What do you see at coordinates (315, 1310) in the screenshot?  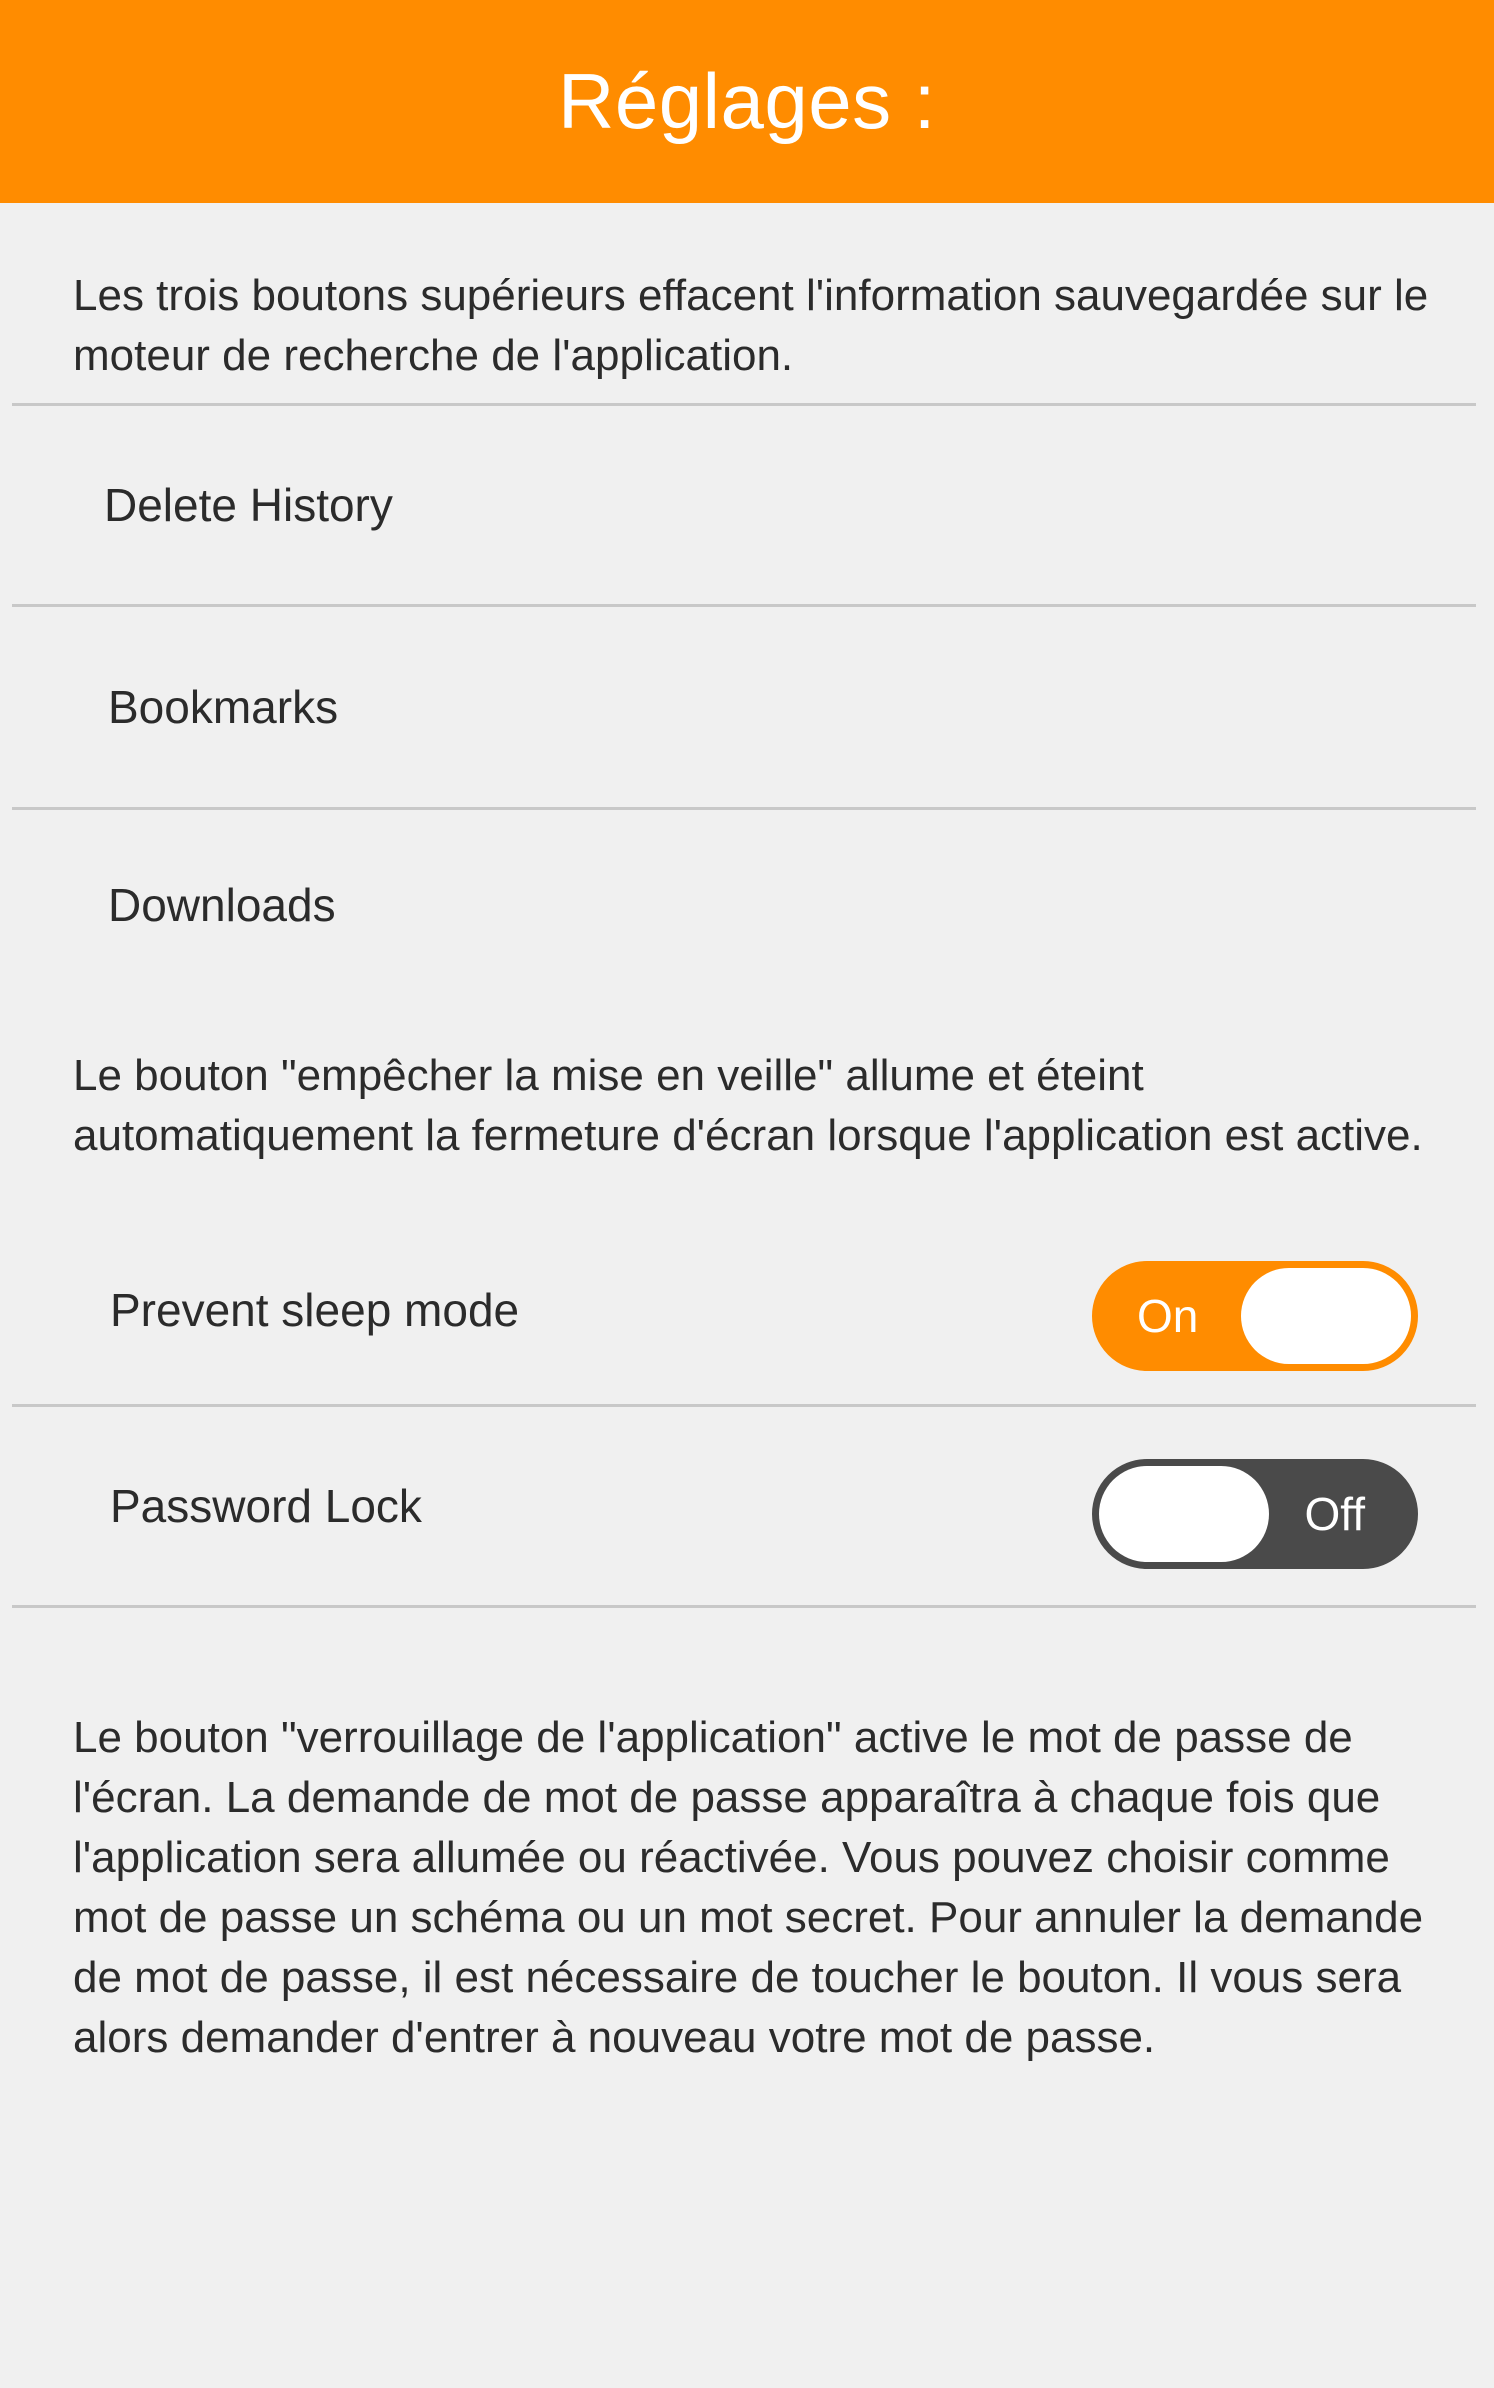 I see `prevent-sleep-label: Prevent sleep mode` at bounding box center [315, 1310].